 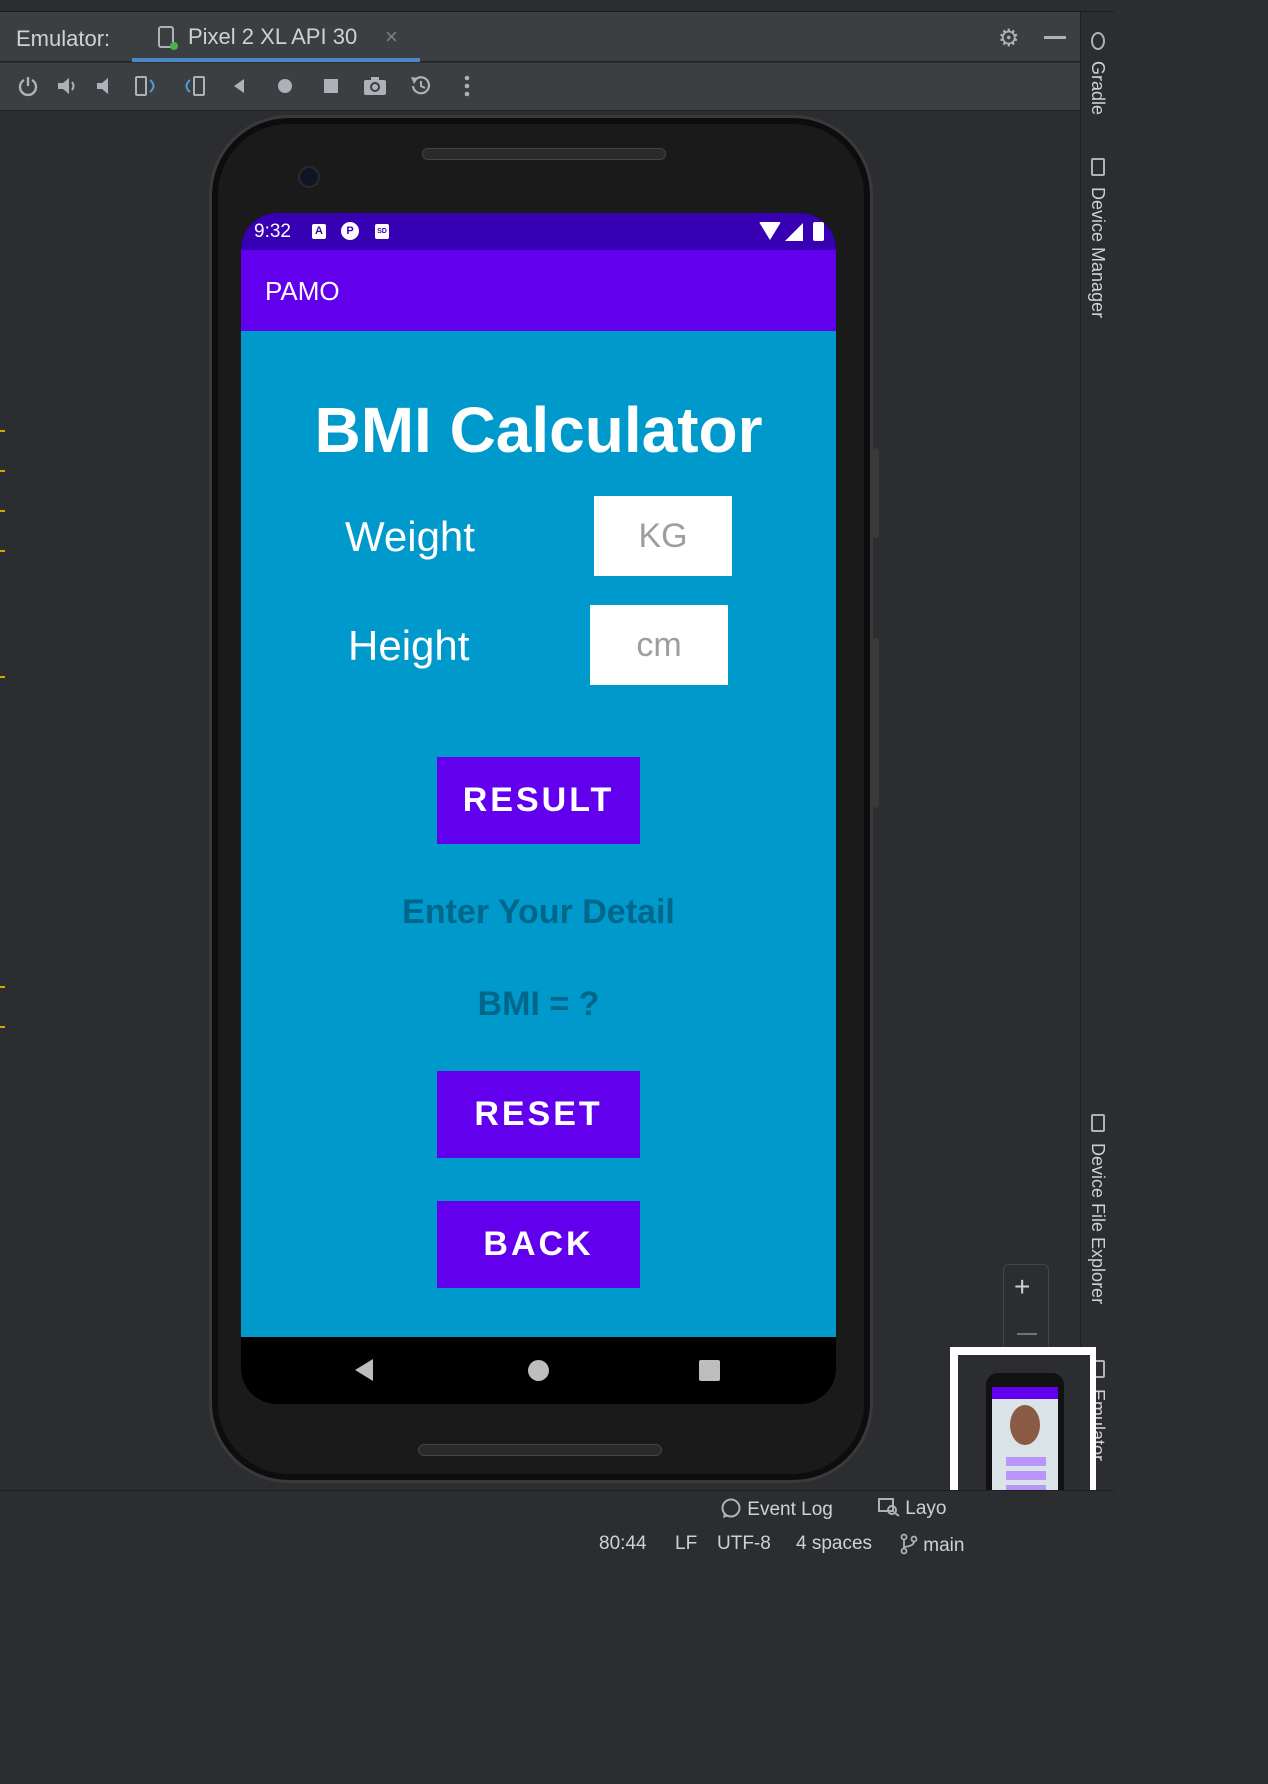 I want to click on volume-up-icon, so click(x=68, y=86).